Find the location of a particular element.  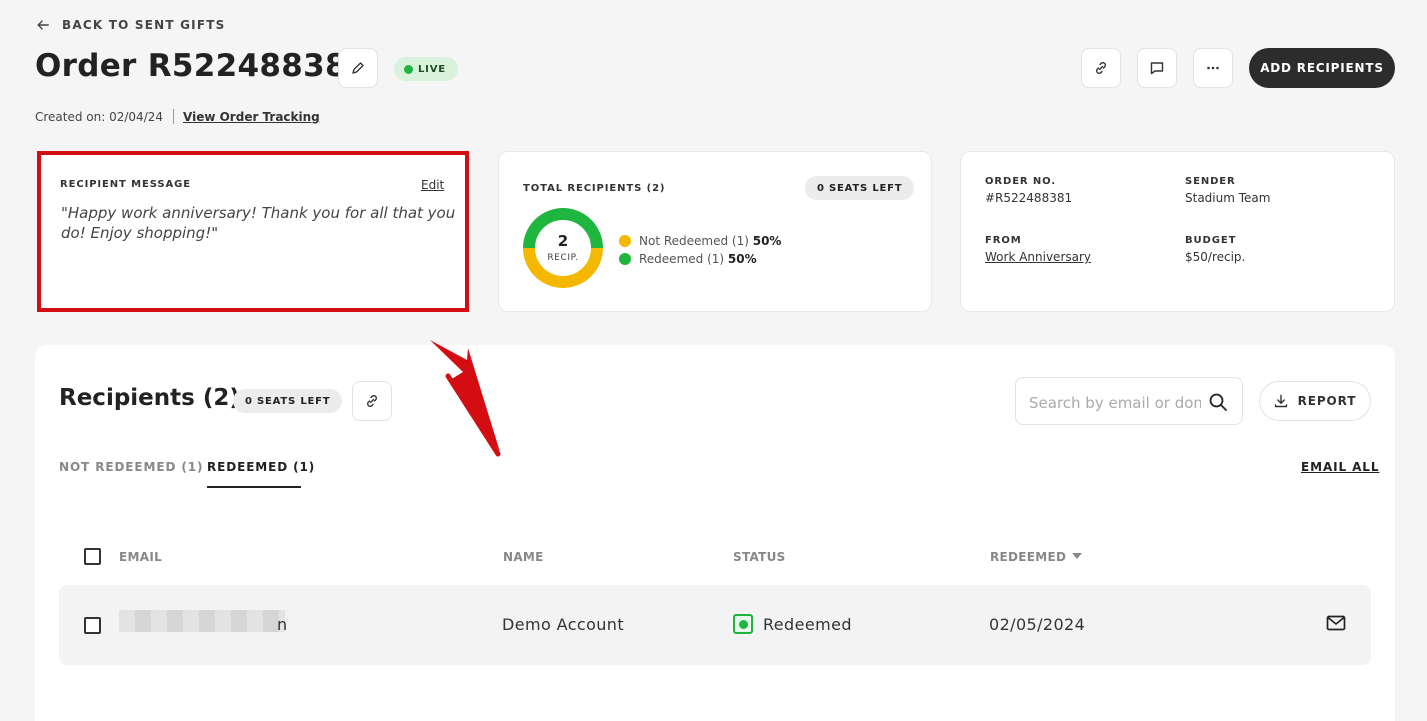

back-to-sent-gifts-link: BACK TO SENT GIFTS is located at coordinates (130, 25).